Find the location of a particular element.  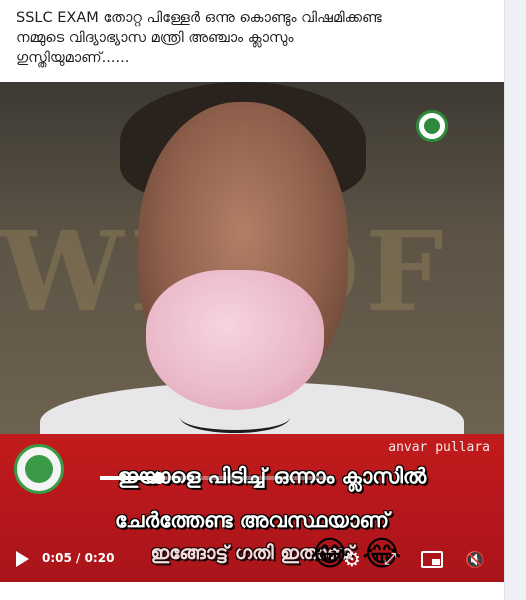

mute-button: 🔇 is located at coordinates (475, 559).